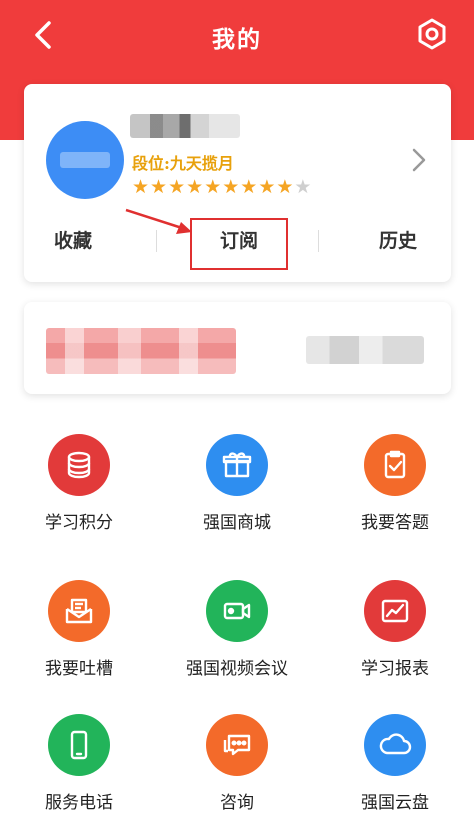 The width and height of the screenshot is (474, 815). I want to click on grid-item-store: 强国商城, so click(237, 488).